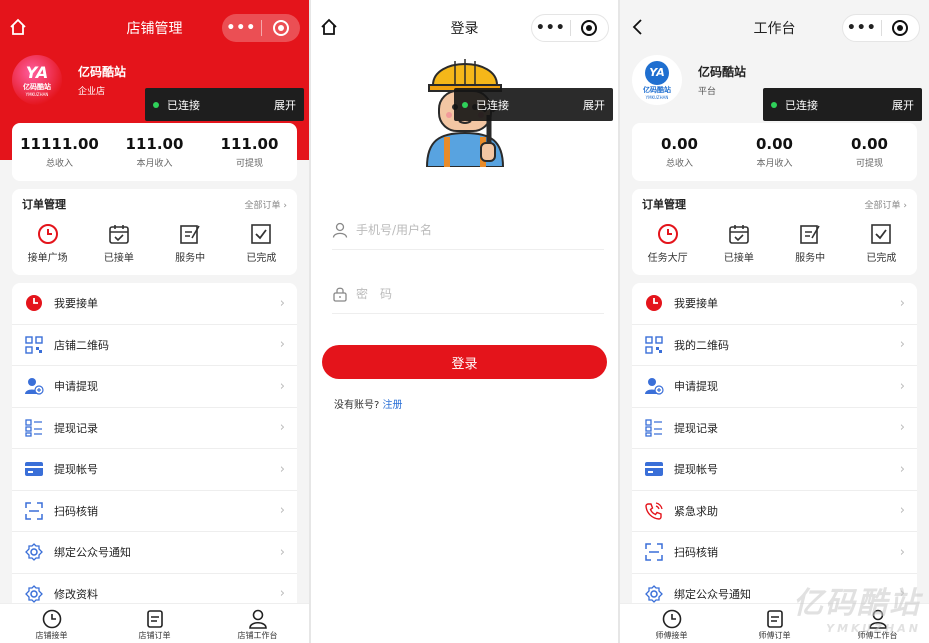 This screenshot has width=929, height=643. I want to click on order-tab-square: 接单广场, so click(47, 243).